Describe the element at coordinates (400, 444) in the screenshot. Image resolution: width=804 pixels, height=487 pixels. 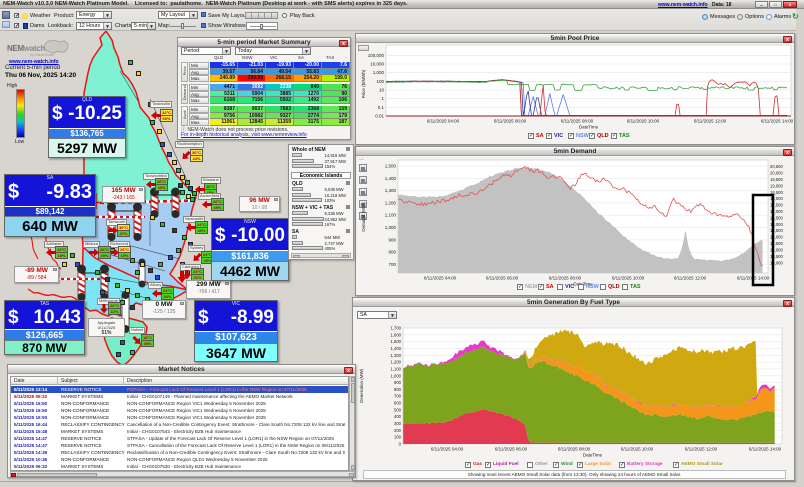
I see `svg-text: 0` at that location.